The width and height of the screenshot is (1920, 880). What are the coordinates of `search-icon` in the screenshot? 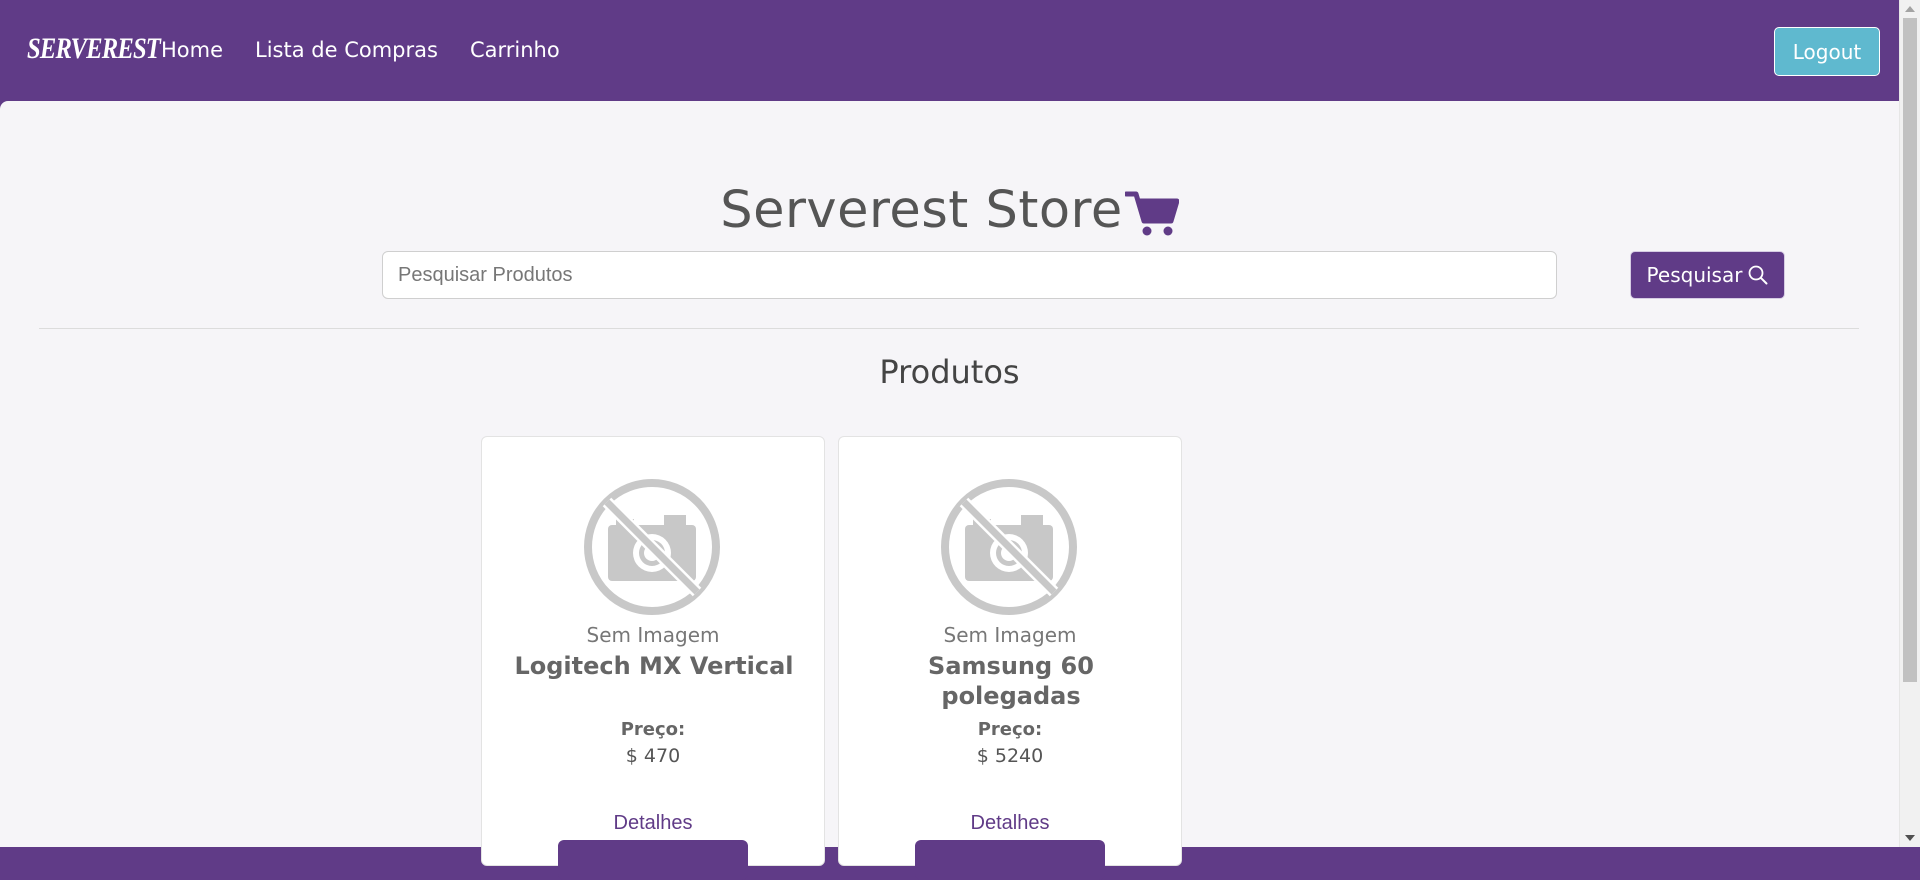 It's located at (1758, 275).